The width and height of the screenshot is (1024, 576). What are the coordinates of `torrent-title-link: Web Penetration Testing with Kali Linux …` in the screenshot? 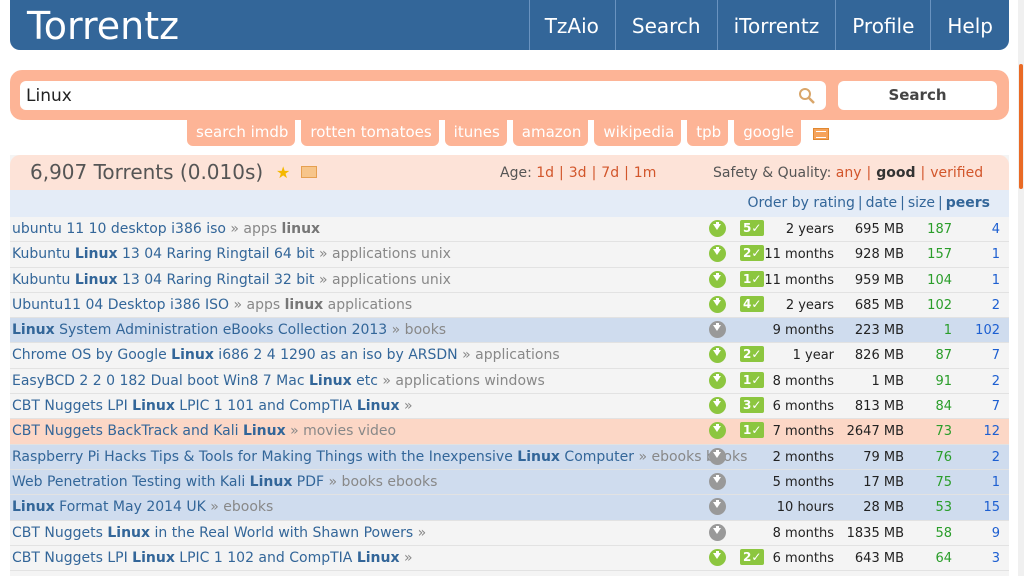 It's located at (224, 482).